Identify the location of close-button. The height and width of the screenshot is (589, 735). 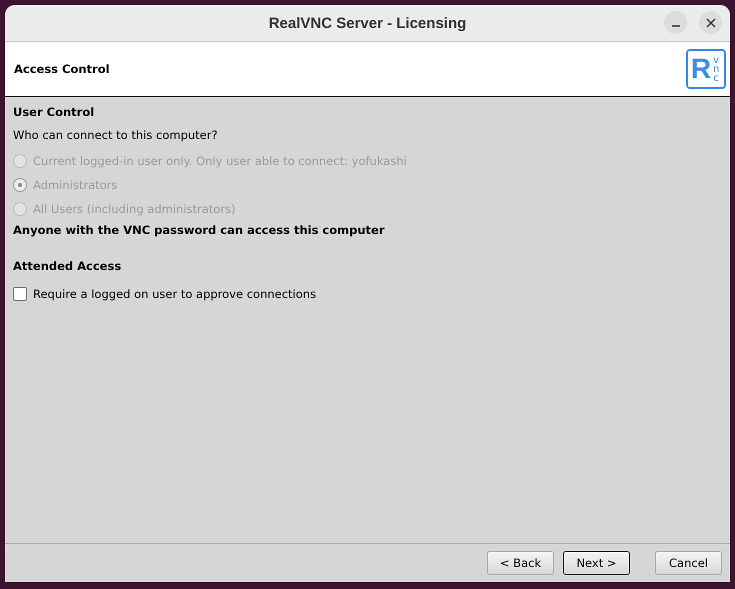
(710, 22).